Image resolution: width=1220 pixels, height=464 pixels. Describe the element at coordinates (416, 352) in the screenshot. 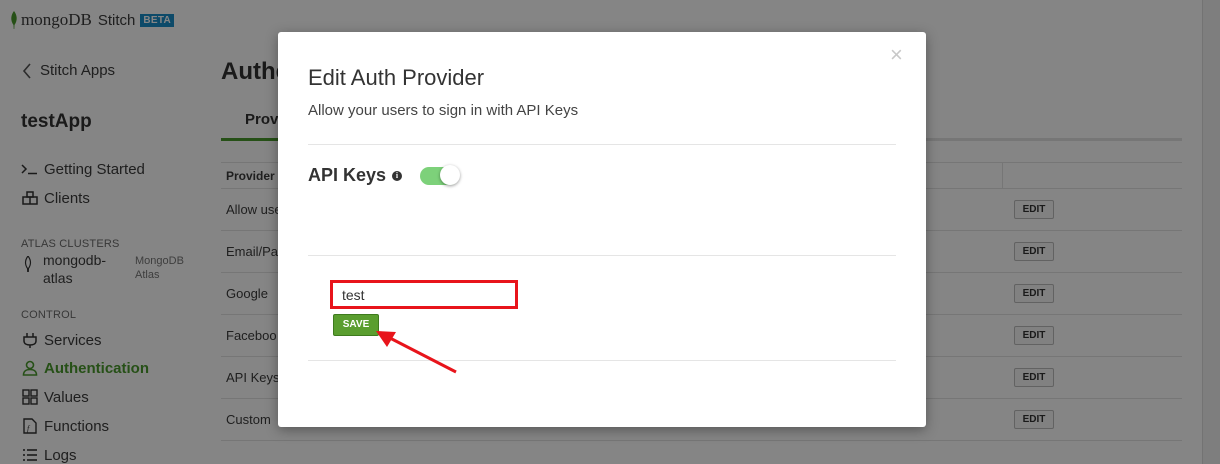

I see `annotation-arrow-icon` at that location.